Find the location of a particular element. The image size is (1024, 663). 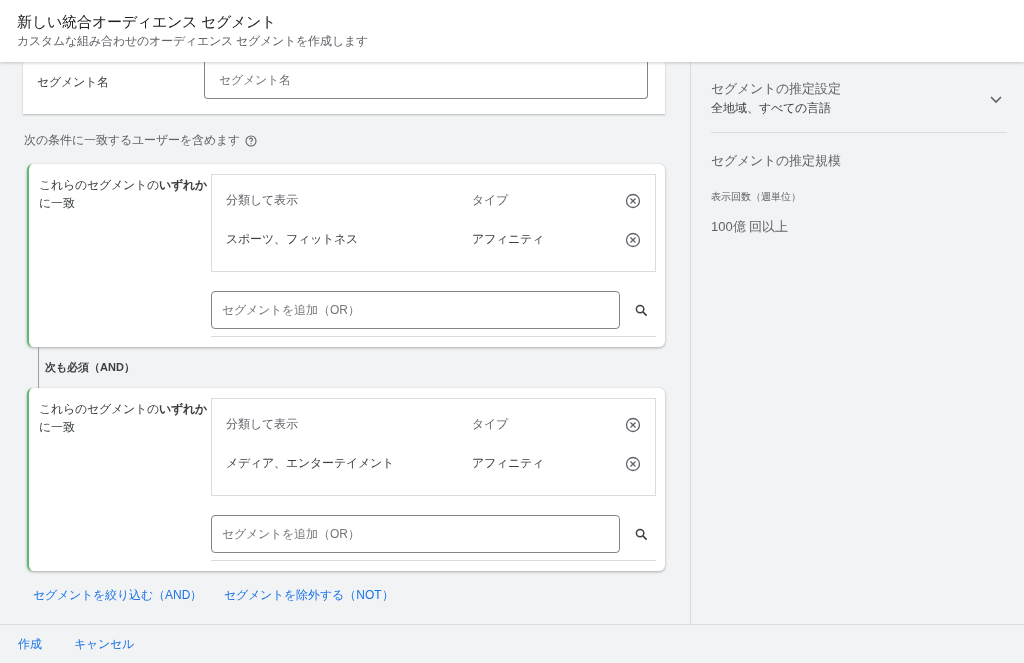

add-condition-link: セグメントを除外する（NOT） is located at coordinates (309, 595).